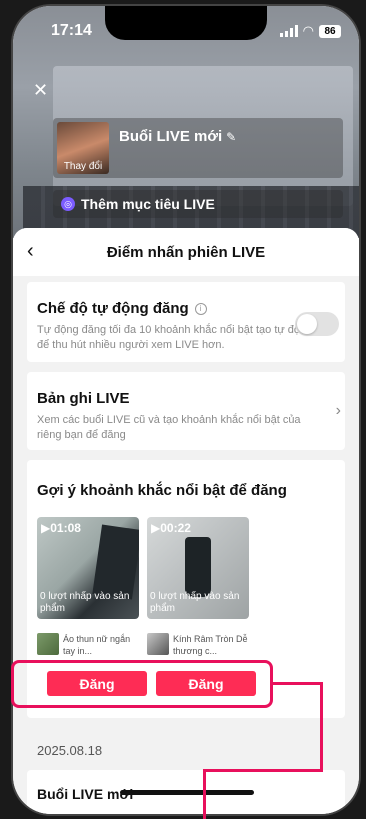 This screenshot has height=819, width=366. I want to click on live-title-text: Buổi LIVE mới, so click(171, 136).